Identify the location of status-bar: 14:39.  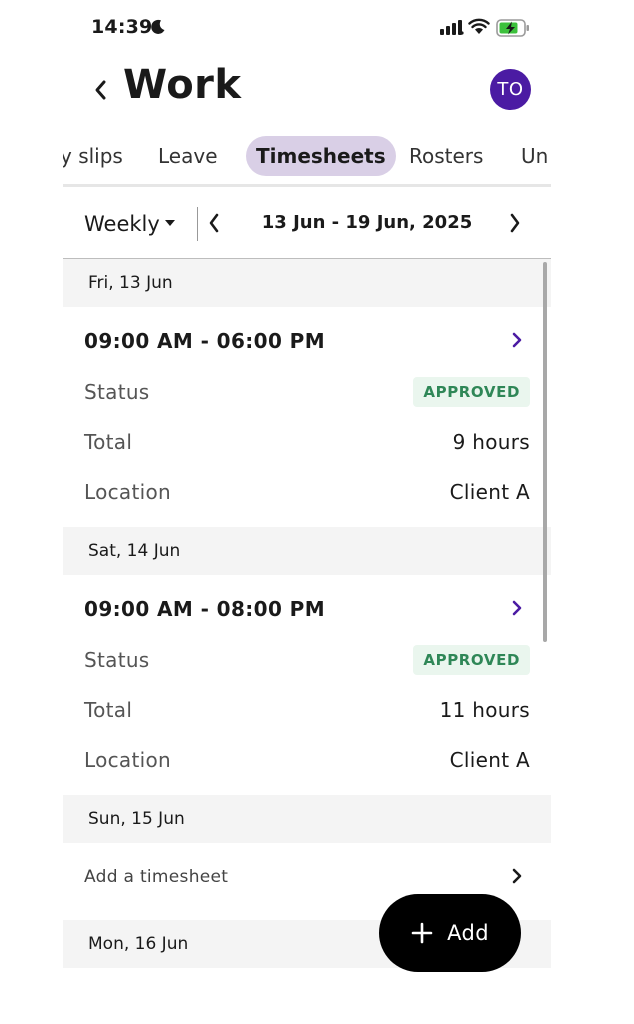
(307, 28).